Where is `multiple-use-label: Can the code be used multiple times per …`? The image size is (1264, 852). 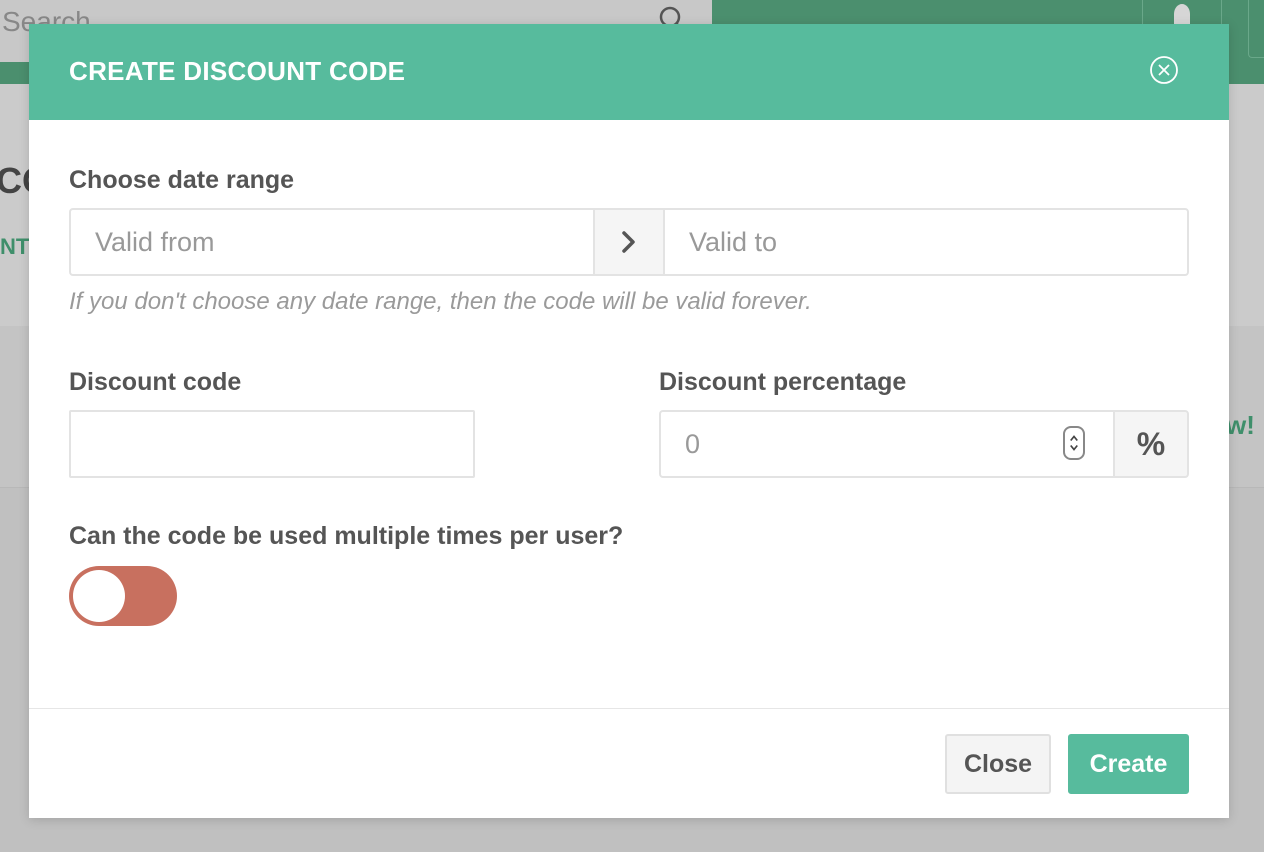
multiple-use-label: Can the code be used multiple times per … is located at coordinates (346, 536).